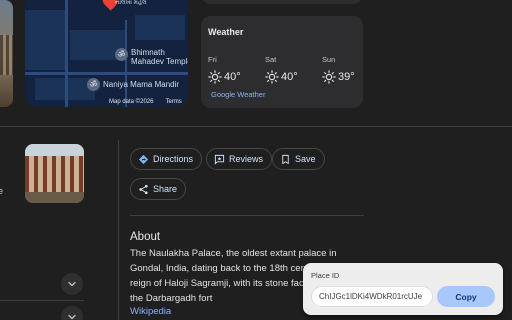  I want to click on map-poi-naniya: ॐ Naniya Mama Mandir, so click(137, 84).